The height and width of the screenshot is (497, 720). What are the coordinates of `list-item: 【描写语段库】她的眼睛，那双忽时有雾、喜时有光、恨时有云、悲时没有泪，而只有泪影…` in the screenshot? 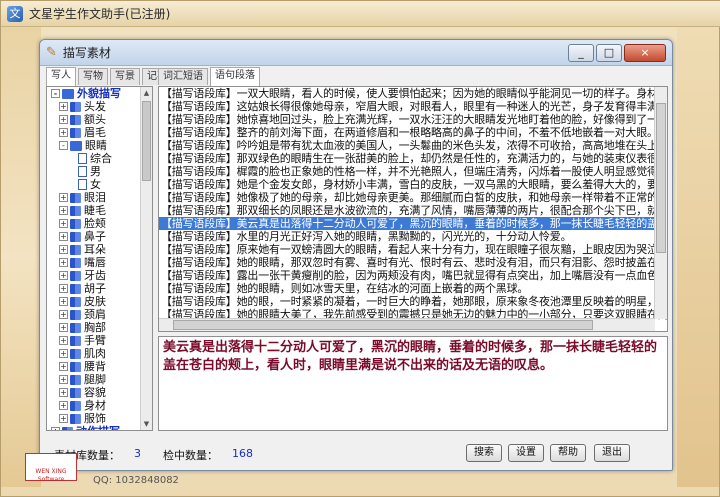 It's located at (413, 262).